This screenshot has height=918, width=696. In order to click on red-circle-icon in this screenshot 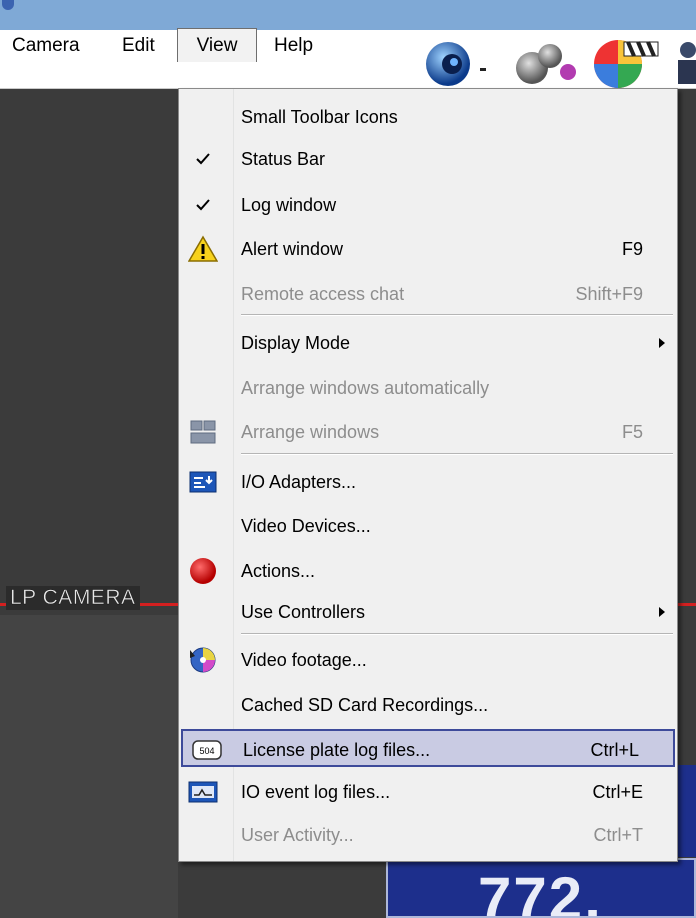, I will do `click(203, 571)`.